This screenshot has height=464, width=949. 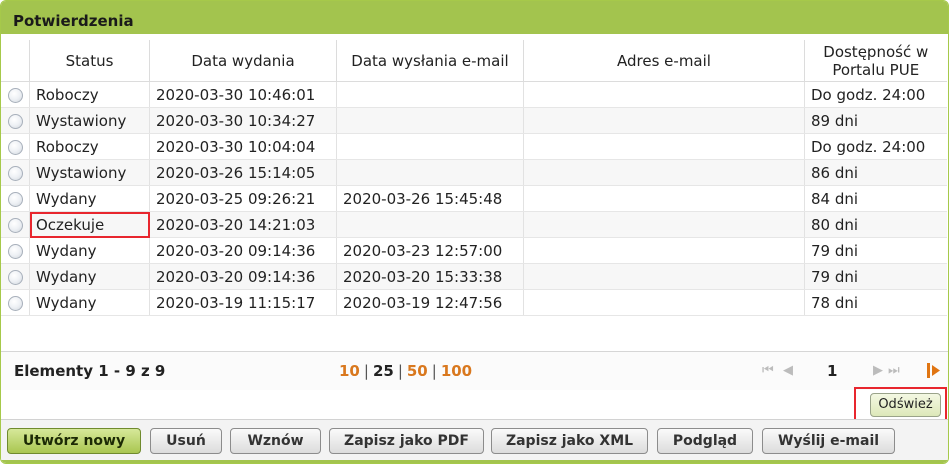 I want to click on header-email-sent-date: Data wysłania e-mail, so click(x=430, y=61).